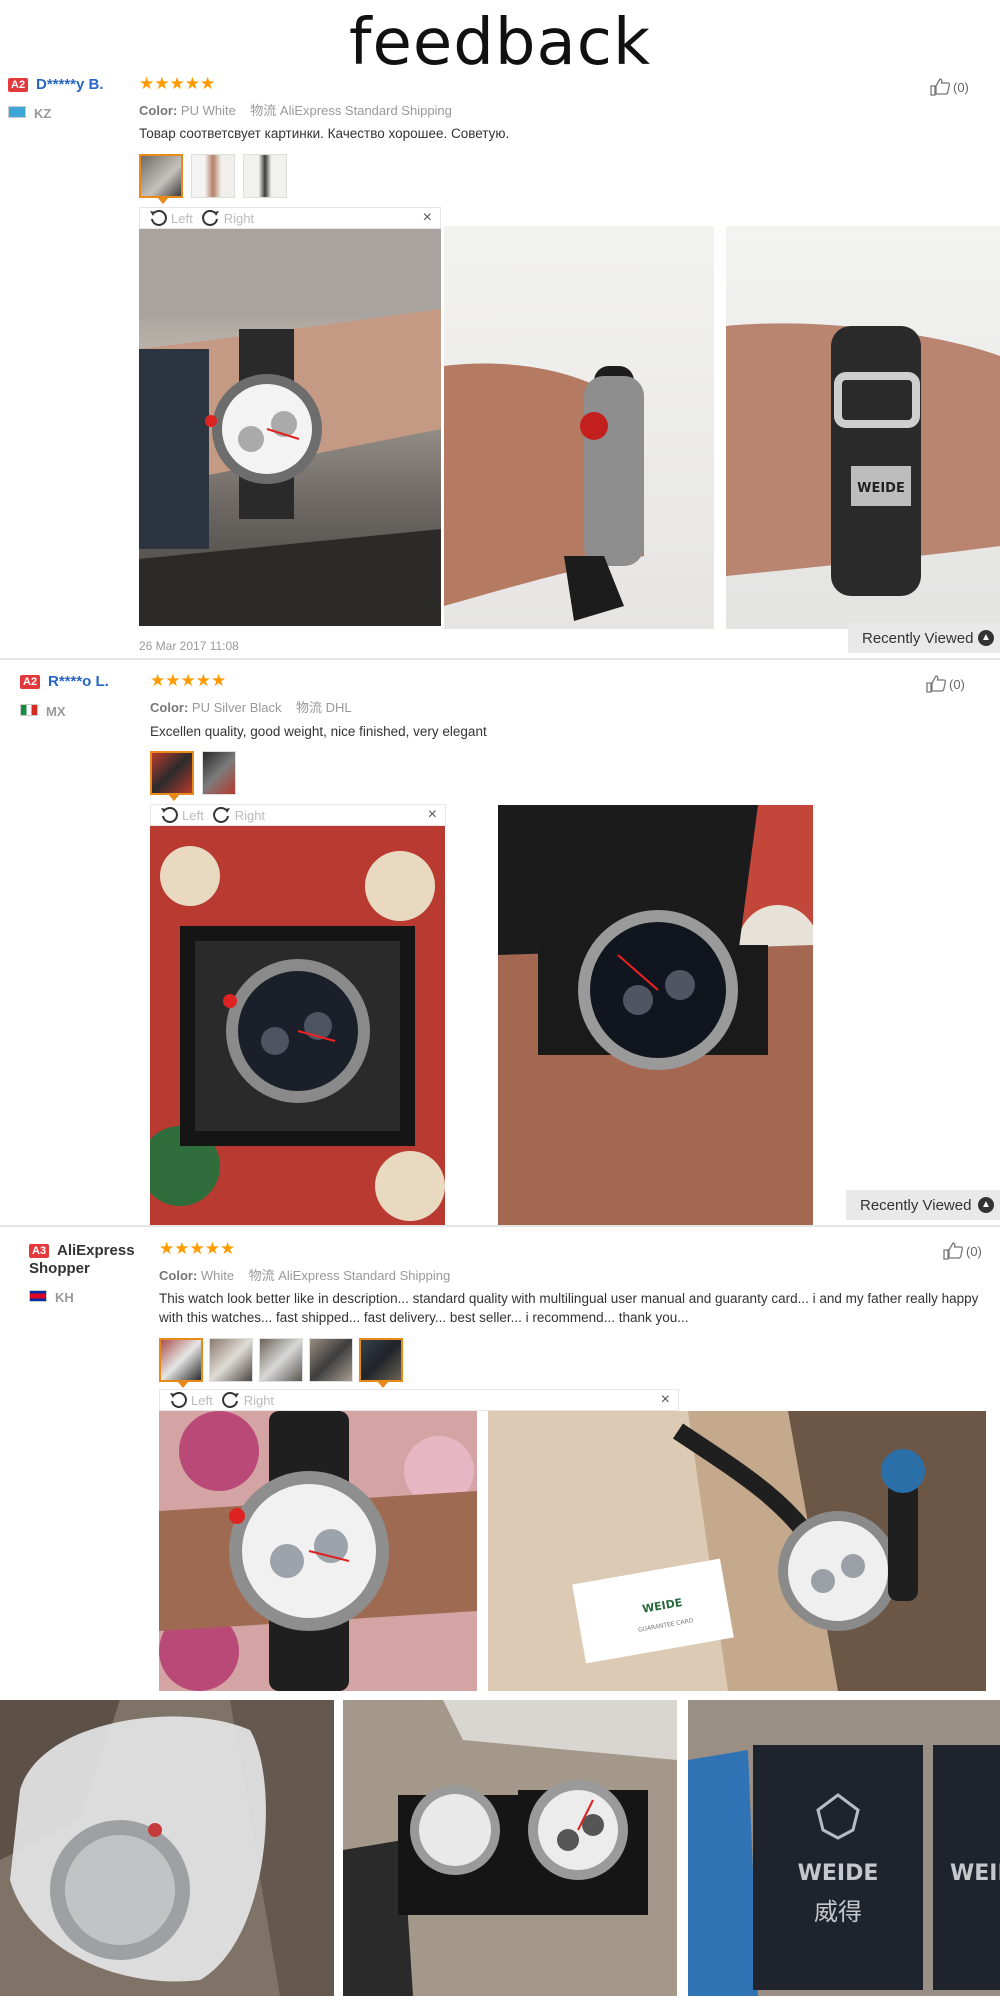 Image resolution: width=1000 pixels, height=2000 pixels. I want to click on reviewer-country: MX, so click(56, 711).